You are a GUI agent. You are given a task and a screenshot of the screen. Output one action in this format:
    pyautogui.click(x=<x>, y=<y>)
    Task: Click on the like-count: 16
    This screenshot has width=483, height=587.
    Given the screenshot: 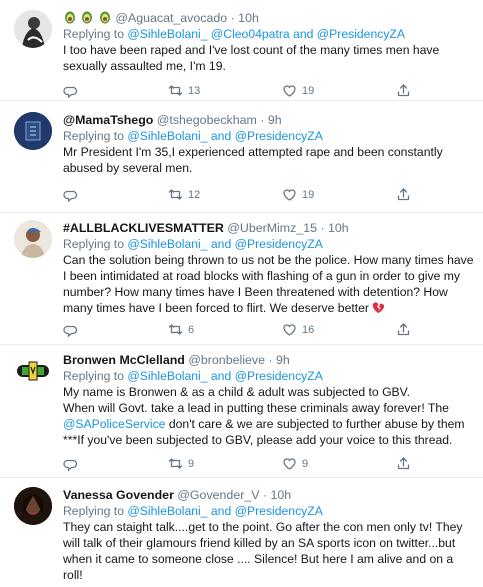 What is the action you would take?
    pyautogui.click(x=308, y=329)
    